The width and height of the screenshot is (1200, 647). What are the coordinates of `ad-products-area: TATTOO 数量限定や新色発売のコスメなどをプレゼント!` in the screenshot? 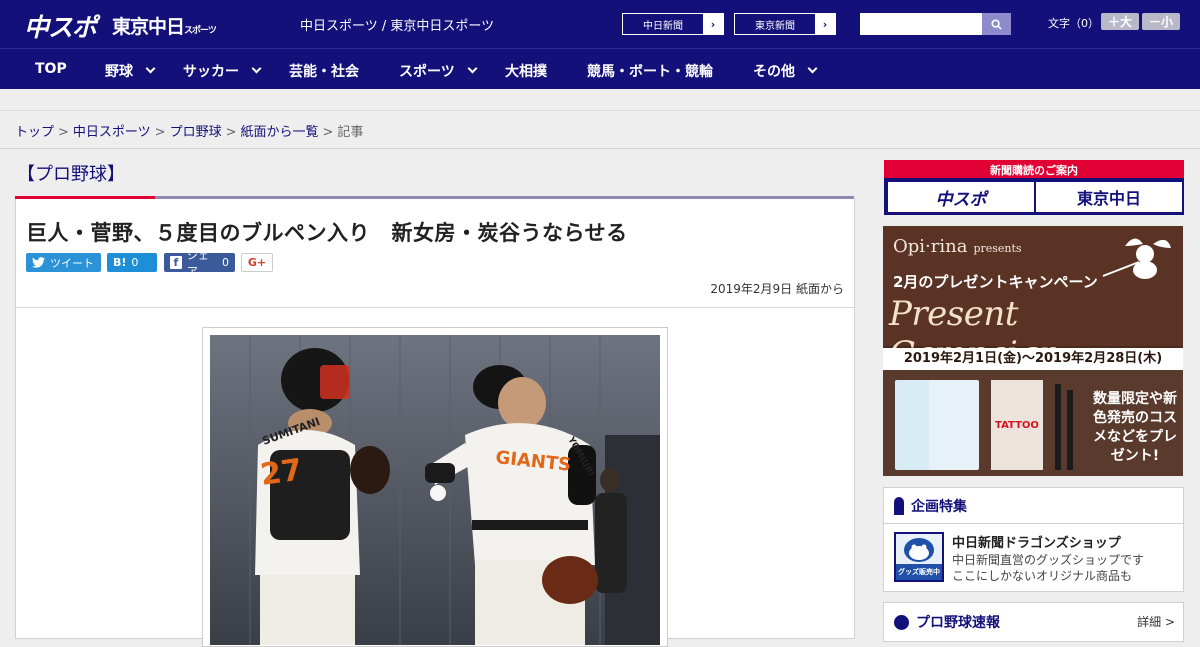 It's located at (1033, 423).